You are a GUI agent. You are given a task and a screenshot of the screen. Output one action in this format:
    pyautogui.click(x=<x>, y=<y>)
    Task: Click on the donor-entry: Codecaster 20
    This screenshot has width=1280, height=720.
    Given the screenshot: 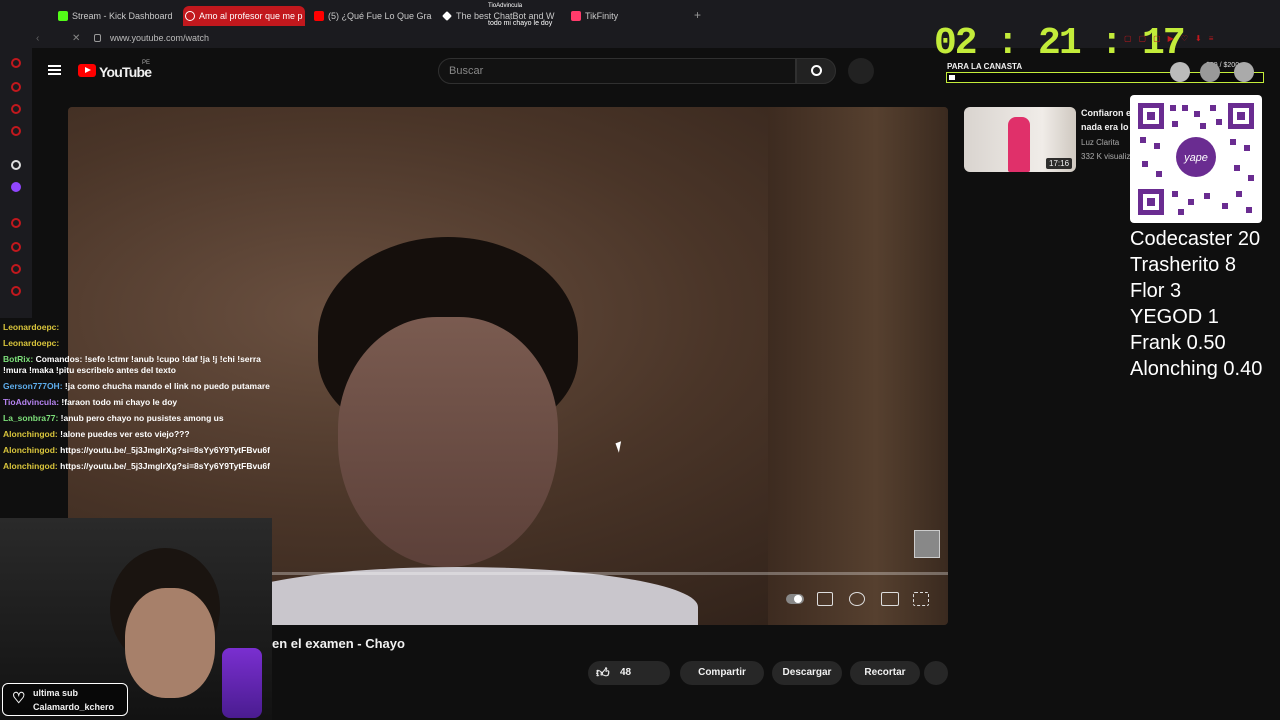 What is the action you would take?
    pyautogui.click(x=1195, y=239)
    